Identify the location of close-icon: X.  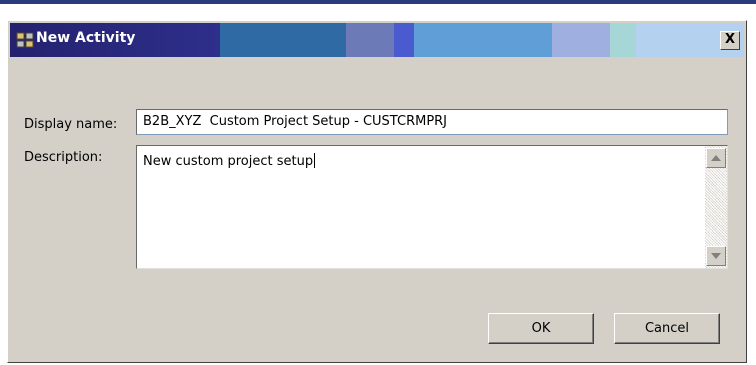
(730, 39).